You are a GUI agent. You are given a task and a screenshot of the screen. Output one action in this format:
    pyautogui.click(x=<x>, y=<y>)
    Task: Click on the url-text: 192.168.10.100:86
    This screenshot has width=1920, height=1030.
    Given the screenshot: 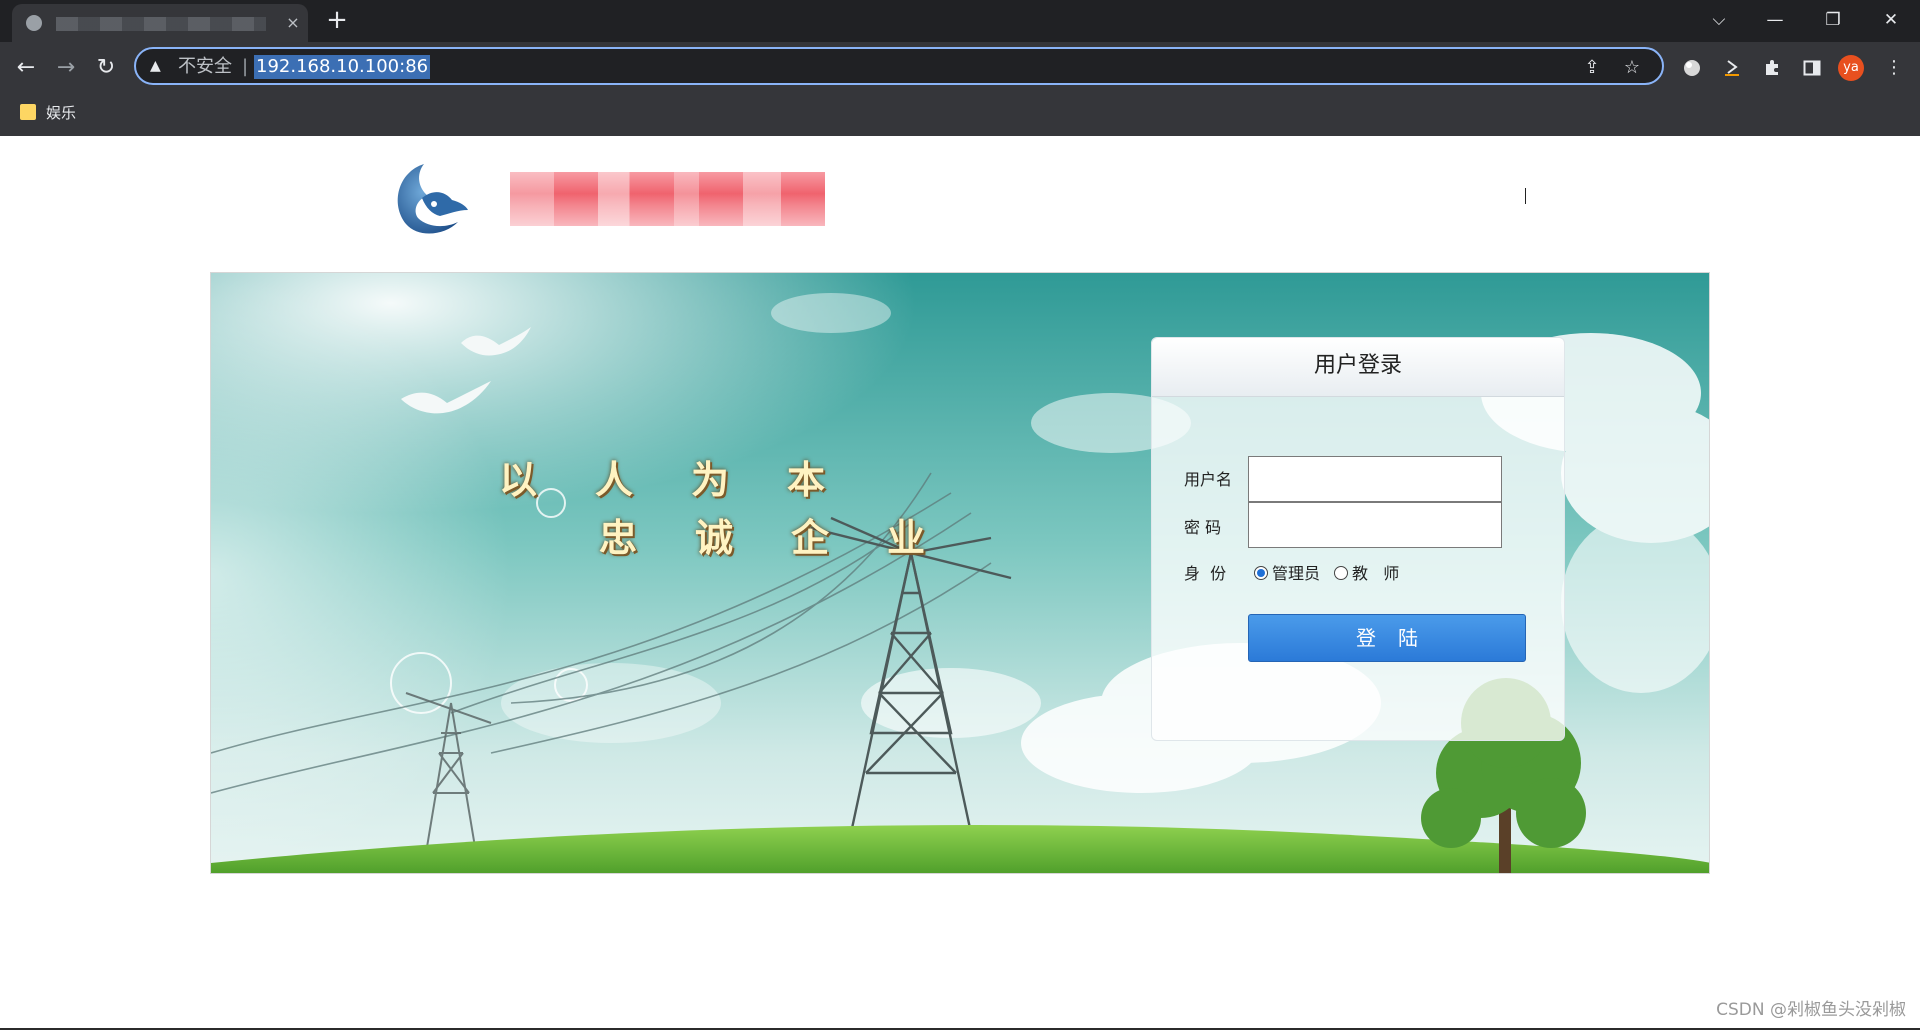 What is the action you would take?
    pyautogui.click(x=342, y=67)
    